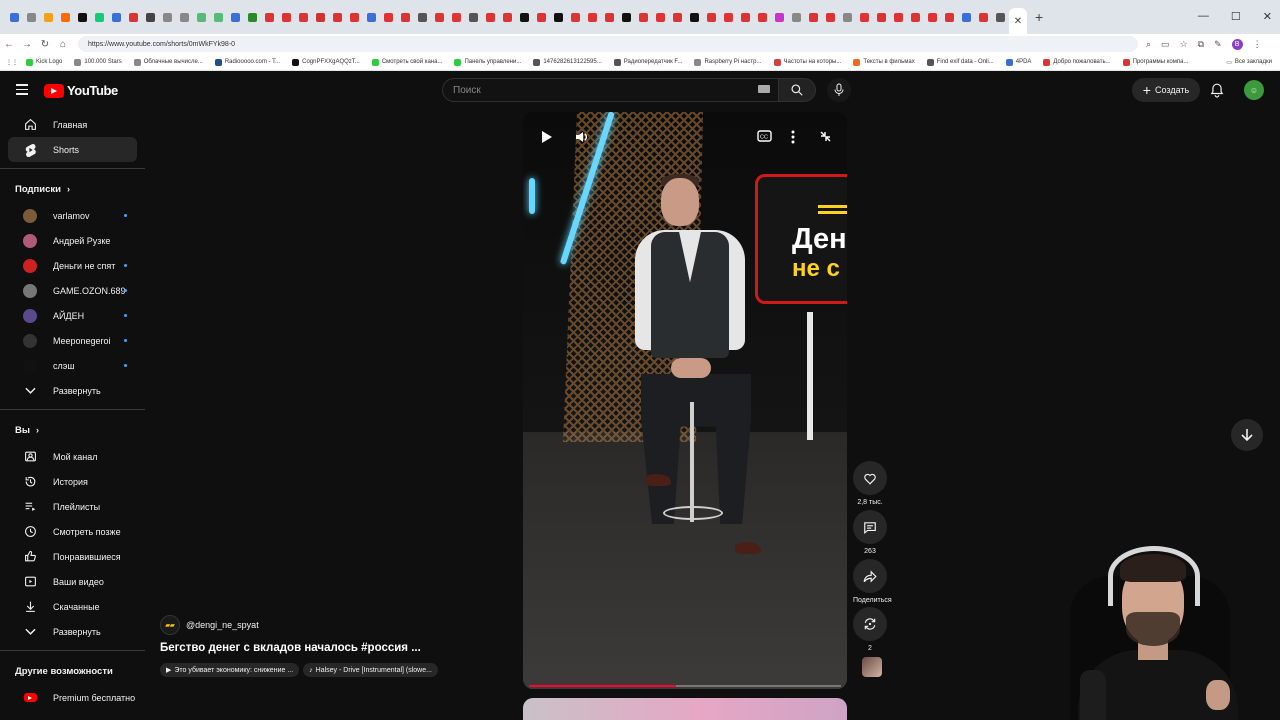 The width and height of the screenshot is (1280, 720). I want to click on cast-icon: ▭, so click(1165, 44).